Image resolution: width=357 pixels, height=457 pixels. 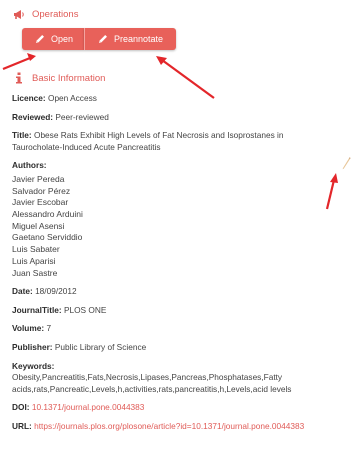 I want to click on author-item: Luis Sabater, so click(x=36, y=249).